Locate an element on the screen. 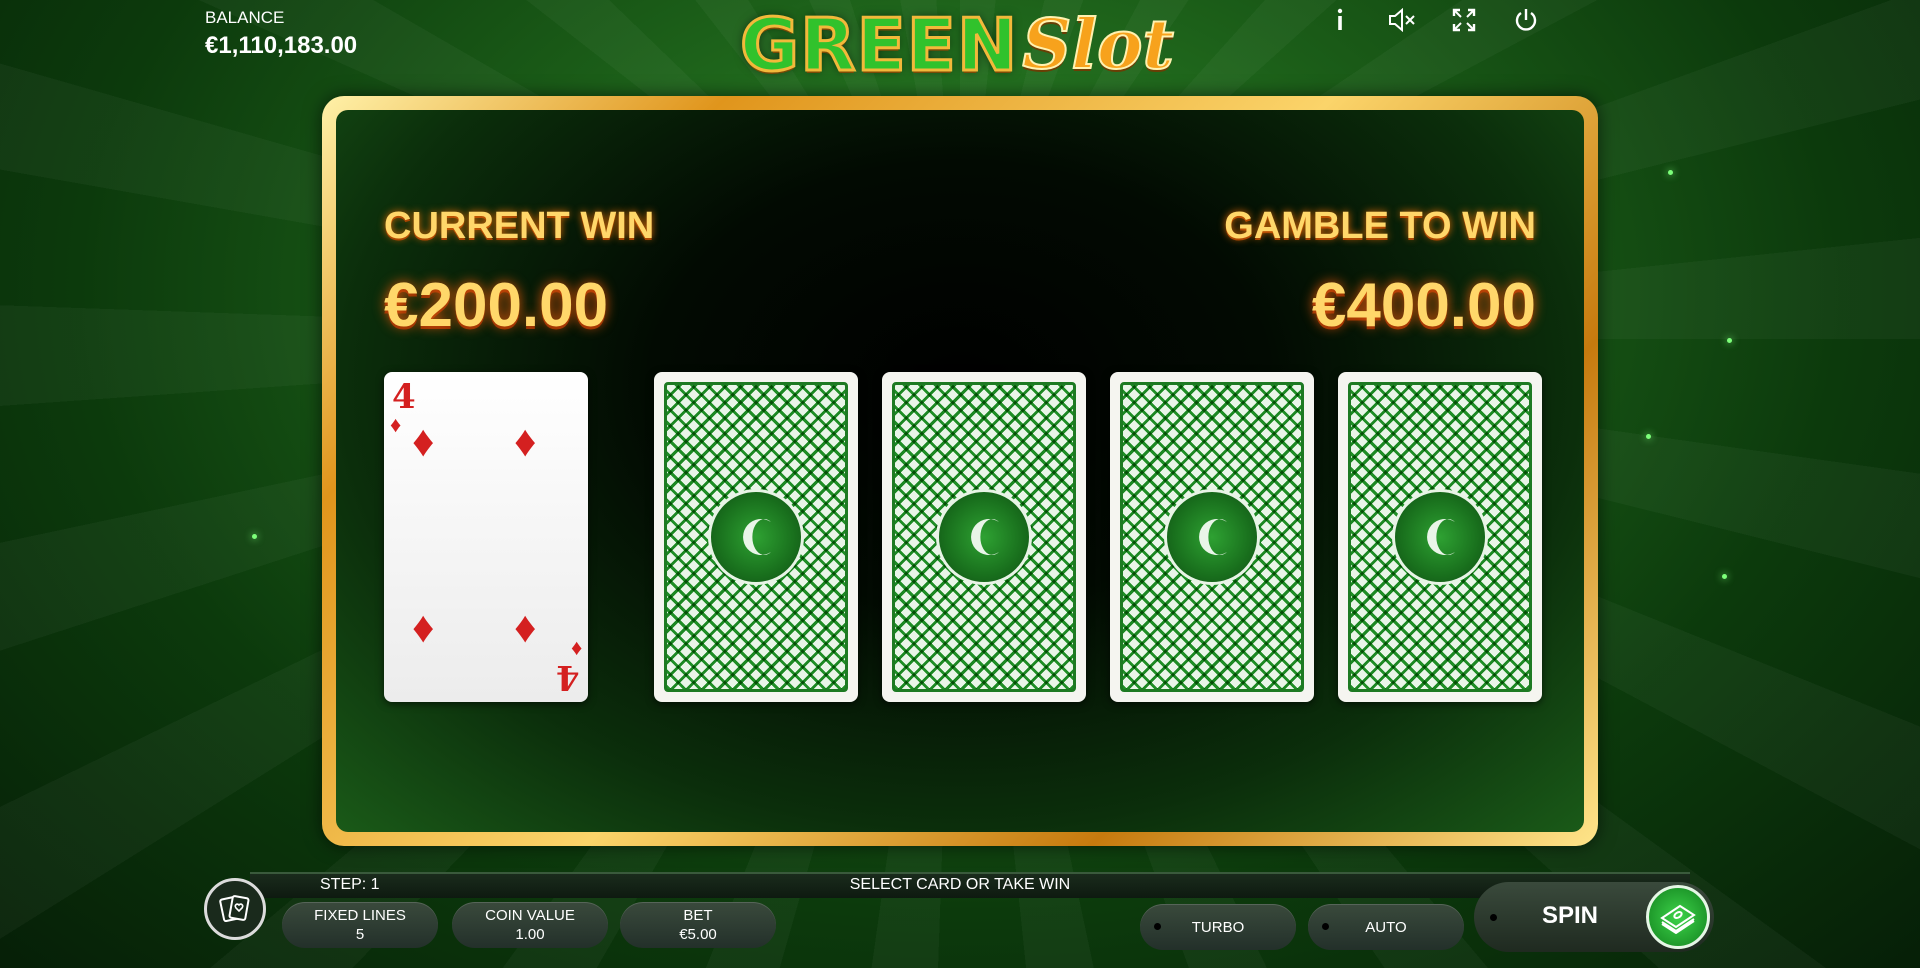  auto-button: AUTO is located at coordinates (1386, 927).